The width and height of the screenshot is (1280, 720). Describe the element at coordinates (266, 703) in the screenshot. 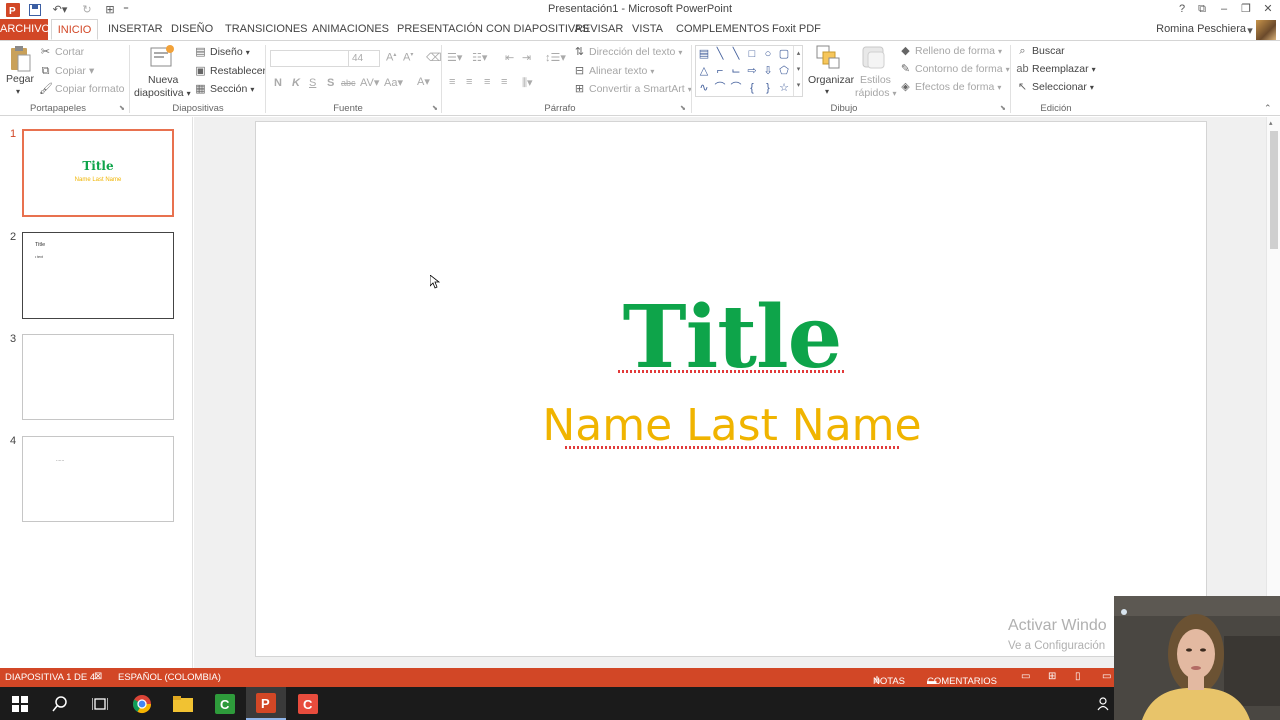

I see `powerpoint-taskbar-icon: P` at that location.